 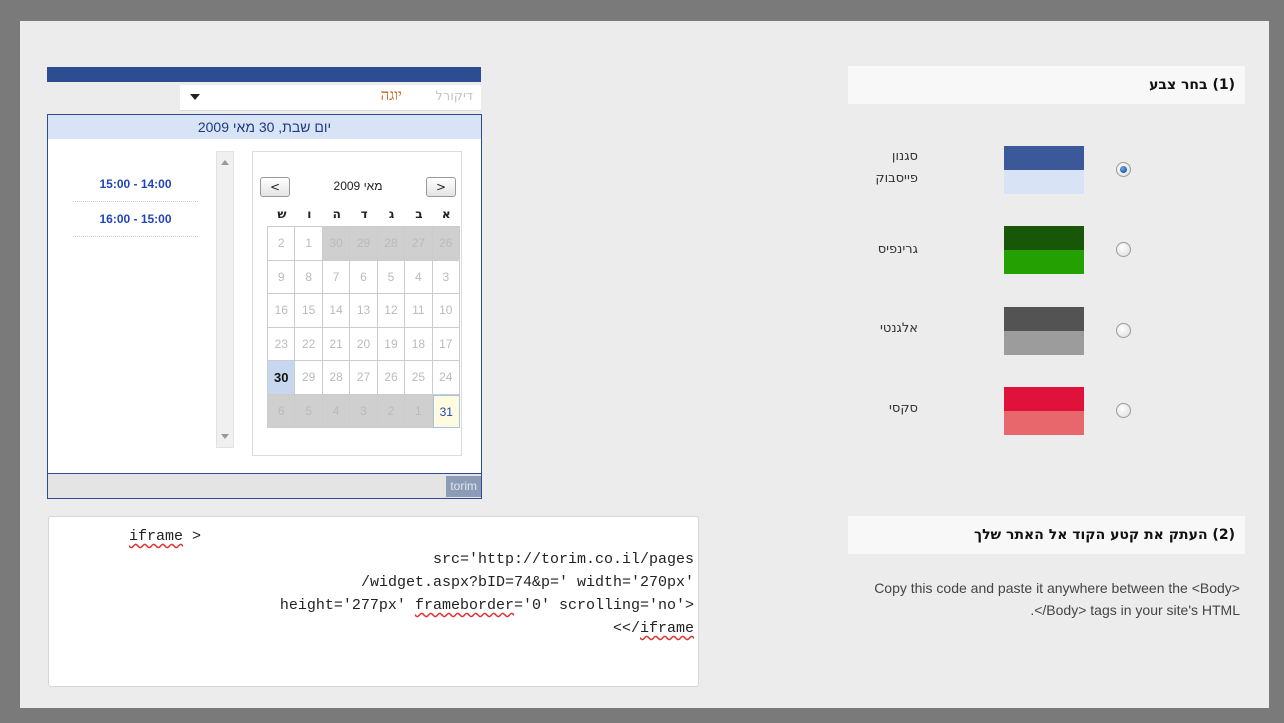 What do you see at coordinates (446, 378) in the screenshot?
I see `calendar-day: 24` at bounding box center [446, 378].